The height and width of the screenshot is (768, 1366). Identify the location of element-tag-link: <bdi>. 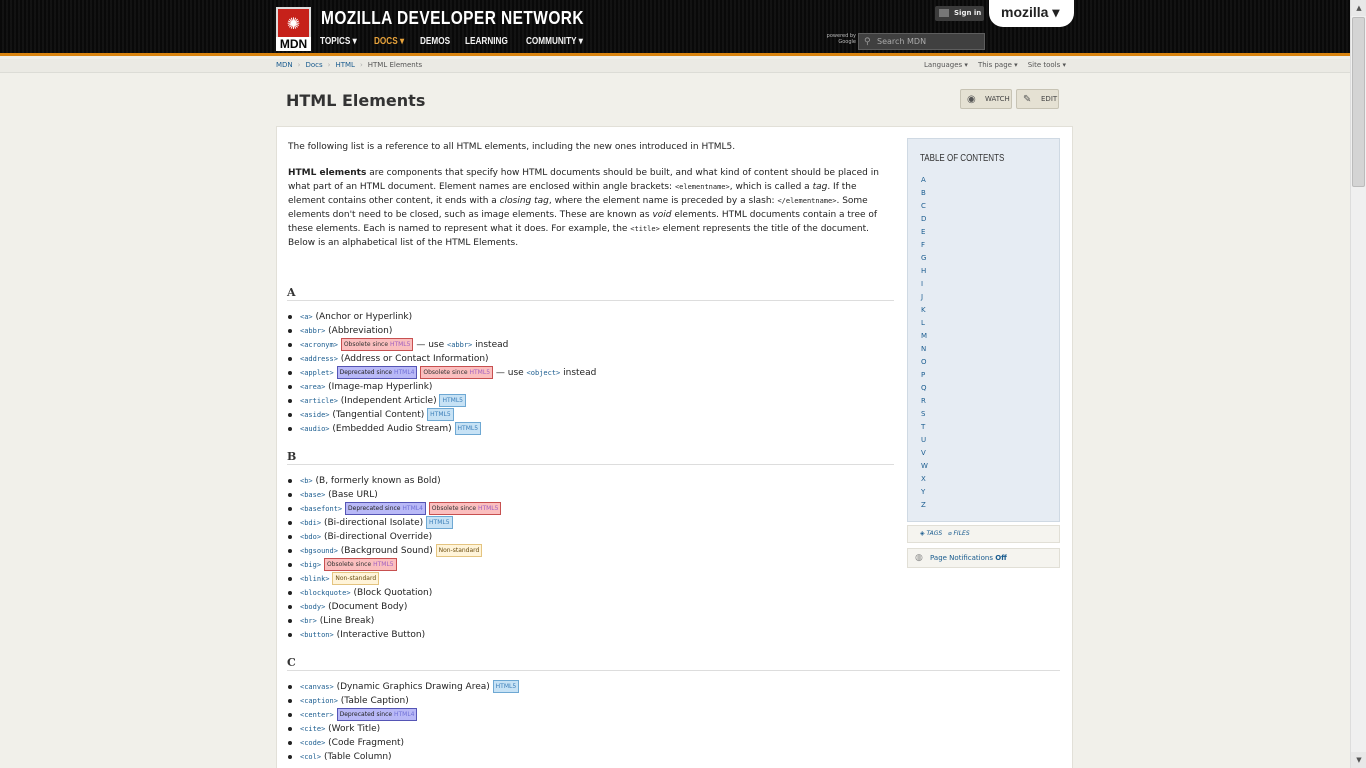
(310, 523).